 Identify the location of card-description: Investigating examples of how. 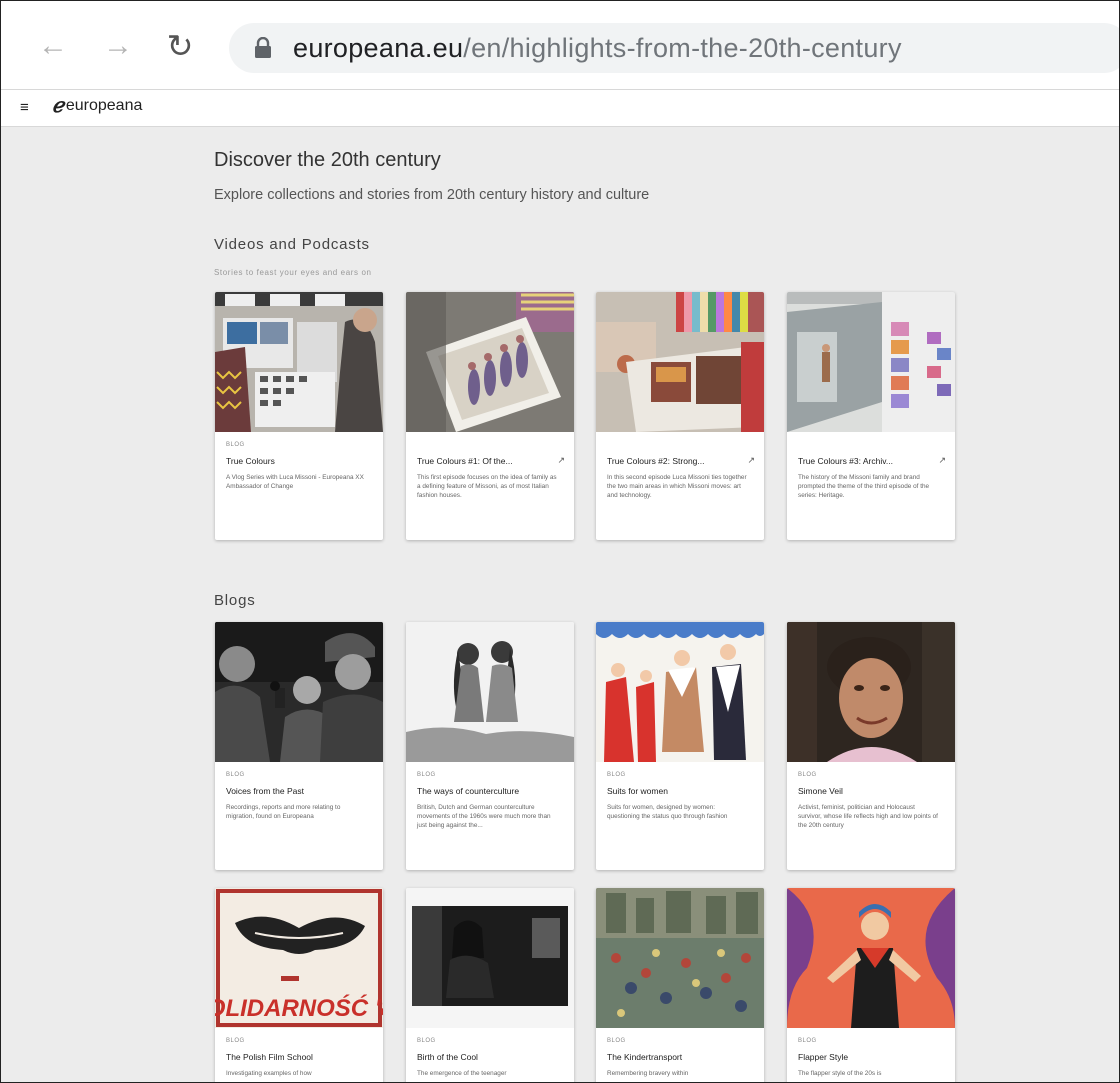
(269, 1073).